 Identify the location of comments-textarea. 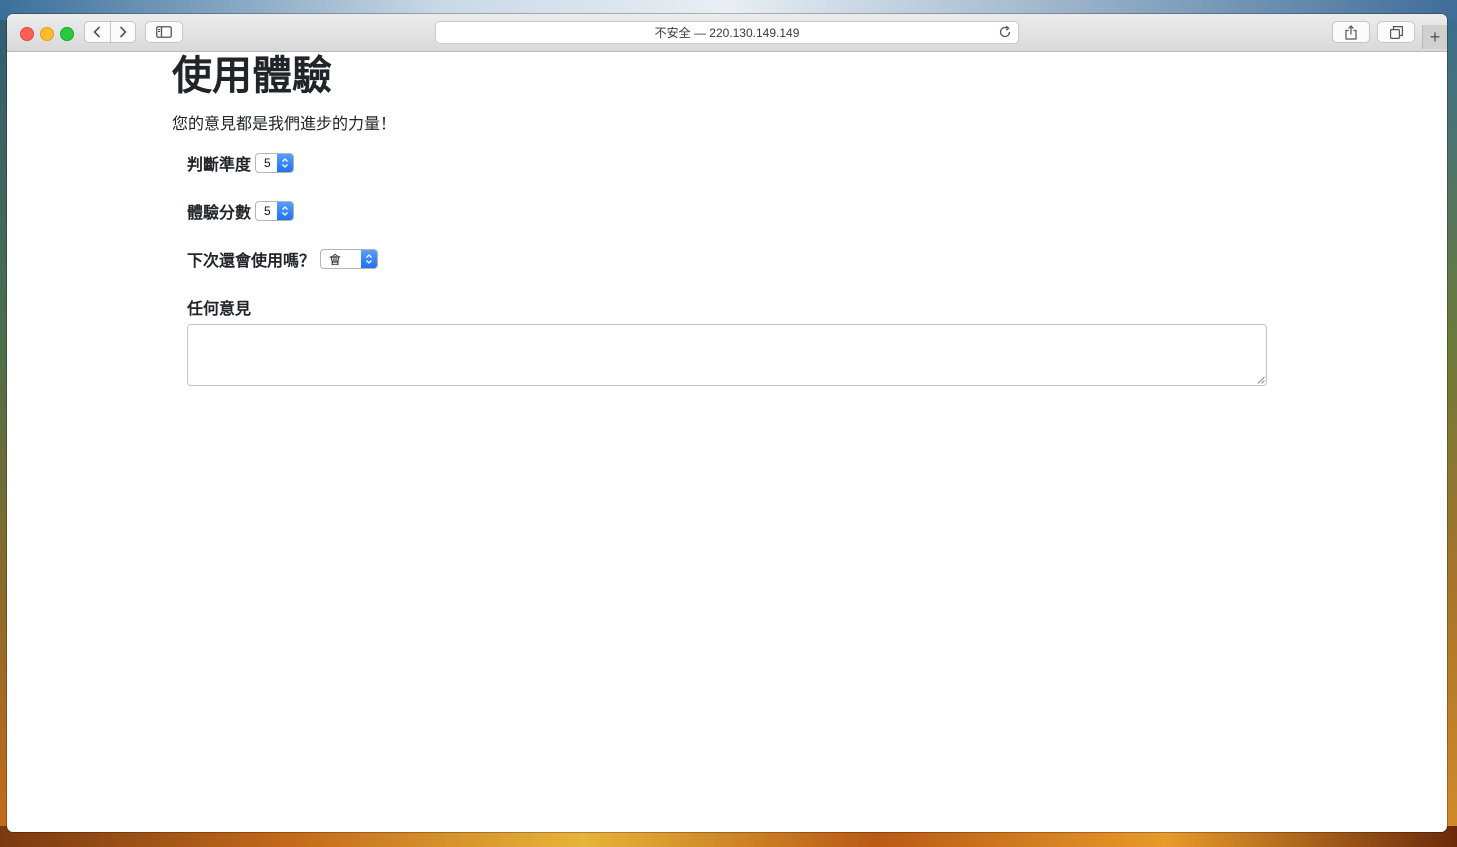
(727, 355).